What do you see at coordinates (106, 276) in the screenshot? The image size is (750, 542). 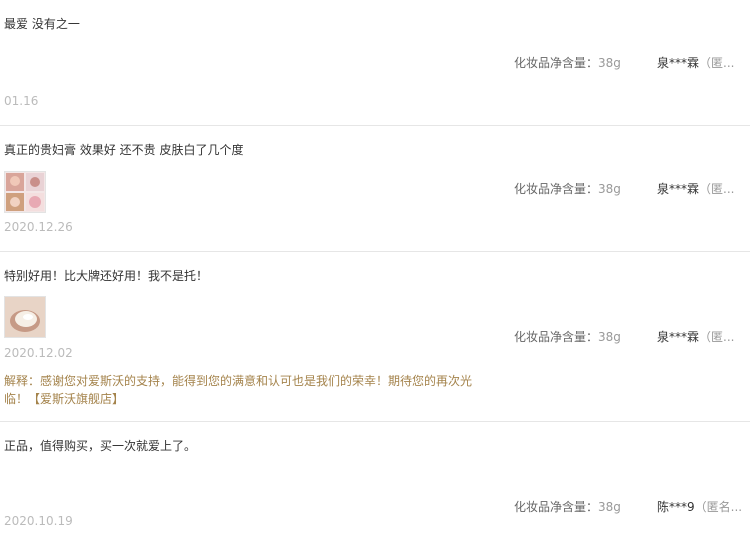 I see `review-content: 特别好用！比大牌还好用！我不是托！` at bounding box center [106, 276].